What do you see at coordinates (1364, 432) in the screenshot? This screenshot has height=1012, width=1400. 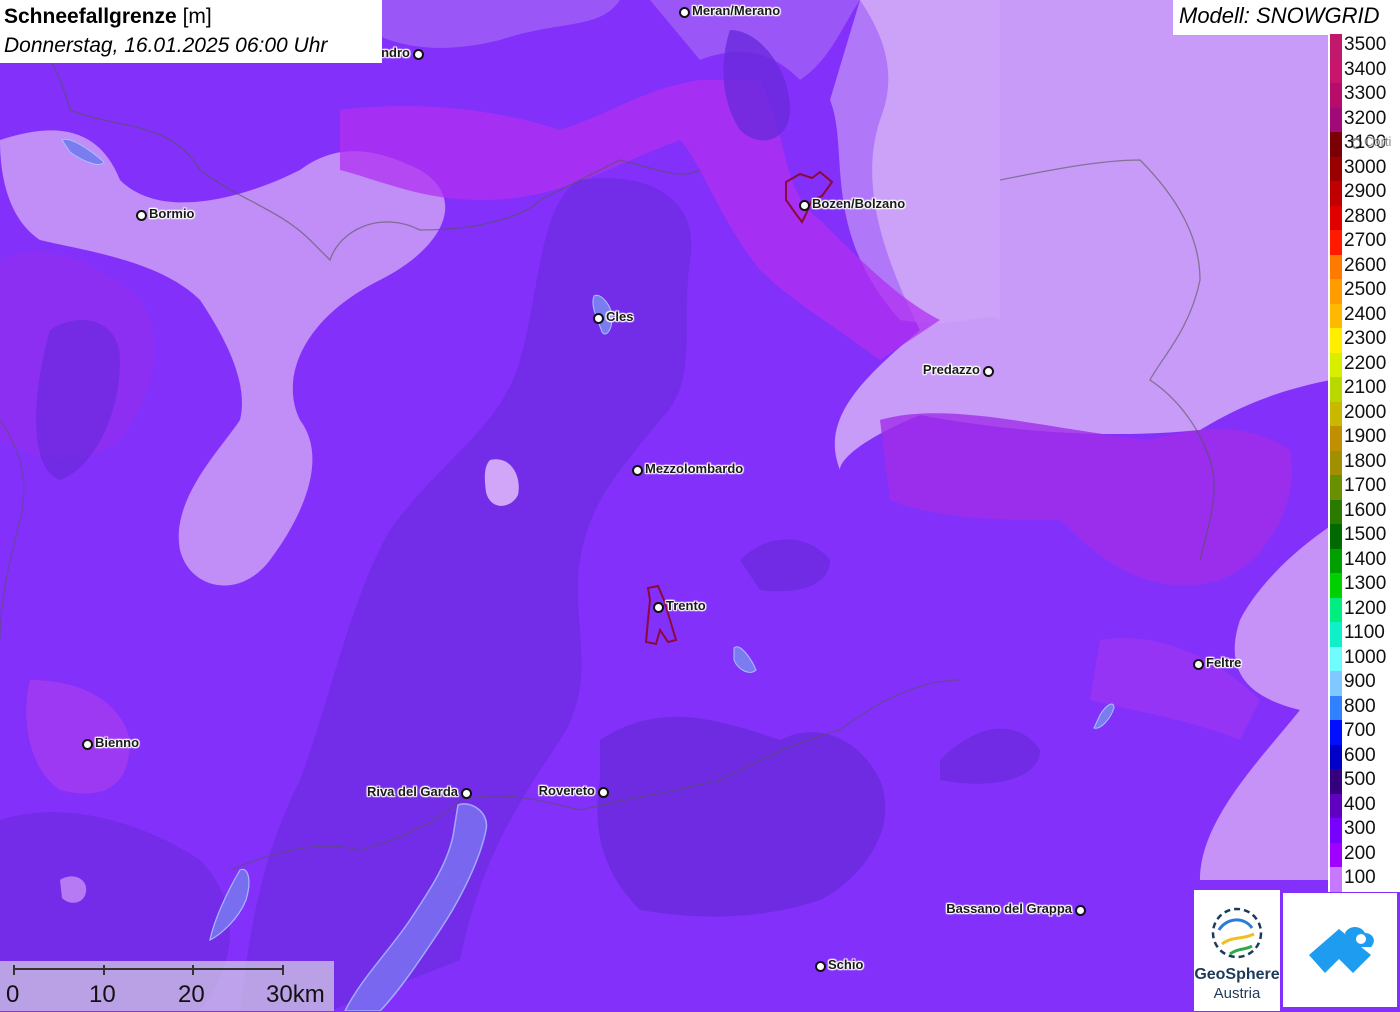 I see `legend-row: 1900` at bounding box center [1364, 432].